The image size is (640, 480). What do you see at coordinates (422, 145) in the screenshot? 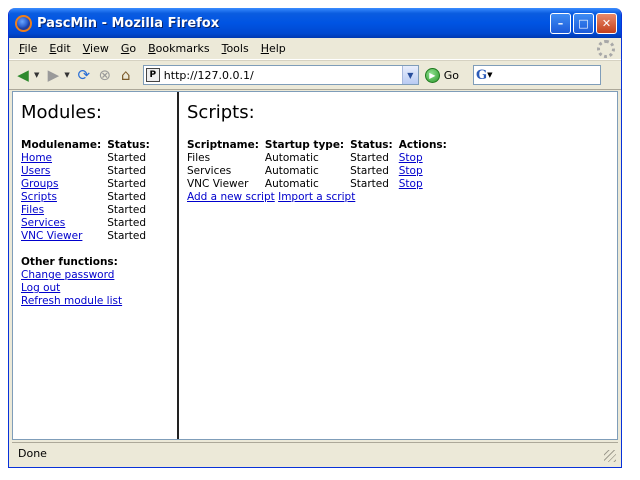
I see `column-header-actions: Actions:` at bounding box center [422, 145].